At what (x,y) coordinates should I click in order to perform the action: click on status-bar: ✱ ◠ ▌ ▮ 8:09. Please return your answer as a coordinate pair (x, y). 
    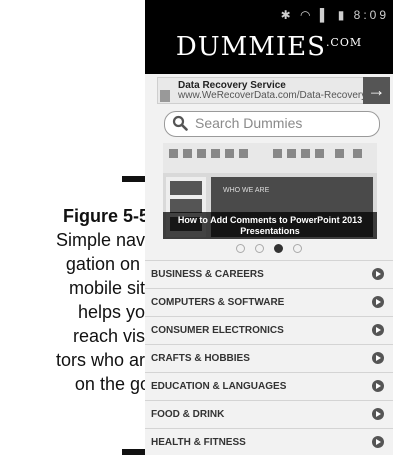
    Looking at the image, I should click on (335, 15).